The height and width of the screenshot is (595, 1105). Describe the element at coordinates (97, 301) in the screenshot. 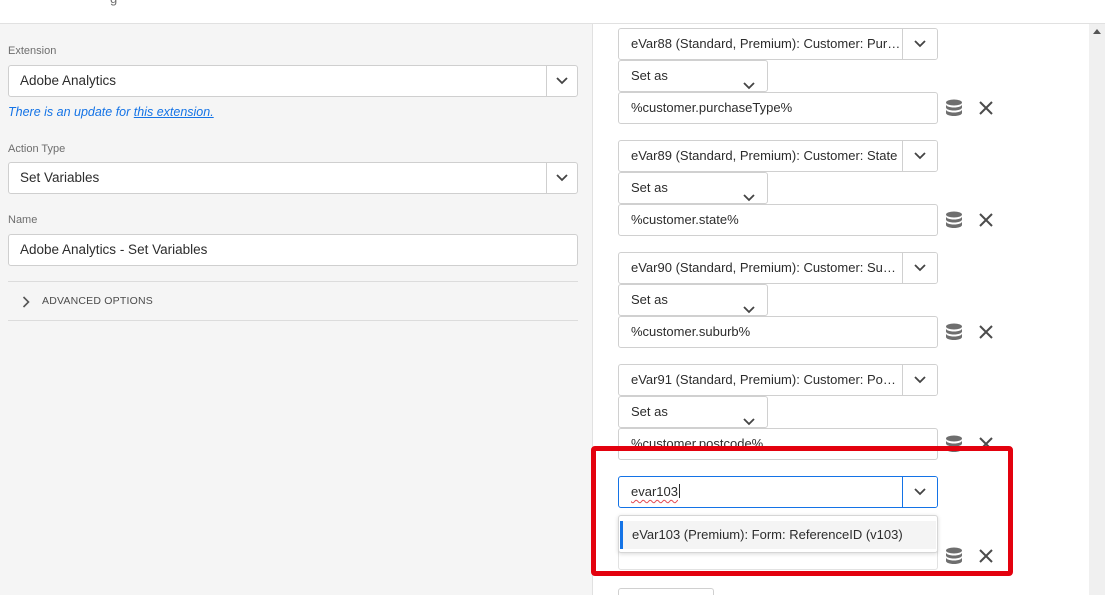

I see `advanced-options-label: ADVANCED OPTIONS` at that location.